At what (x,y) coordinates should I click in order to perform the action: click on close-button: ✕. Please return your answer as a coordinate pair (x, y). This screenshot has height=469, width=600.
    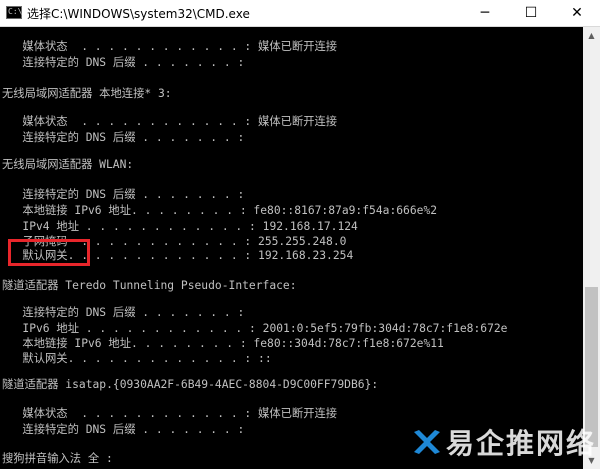
    Looking at the image, I should click on (577, 13).